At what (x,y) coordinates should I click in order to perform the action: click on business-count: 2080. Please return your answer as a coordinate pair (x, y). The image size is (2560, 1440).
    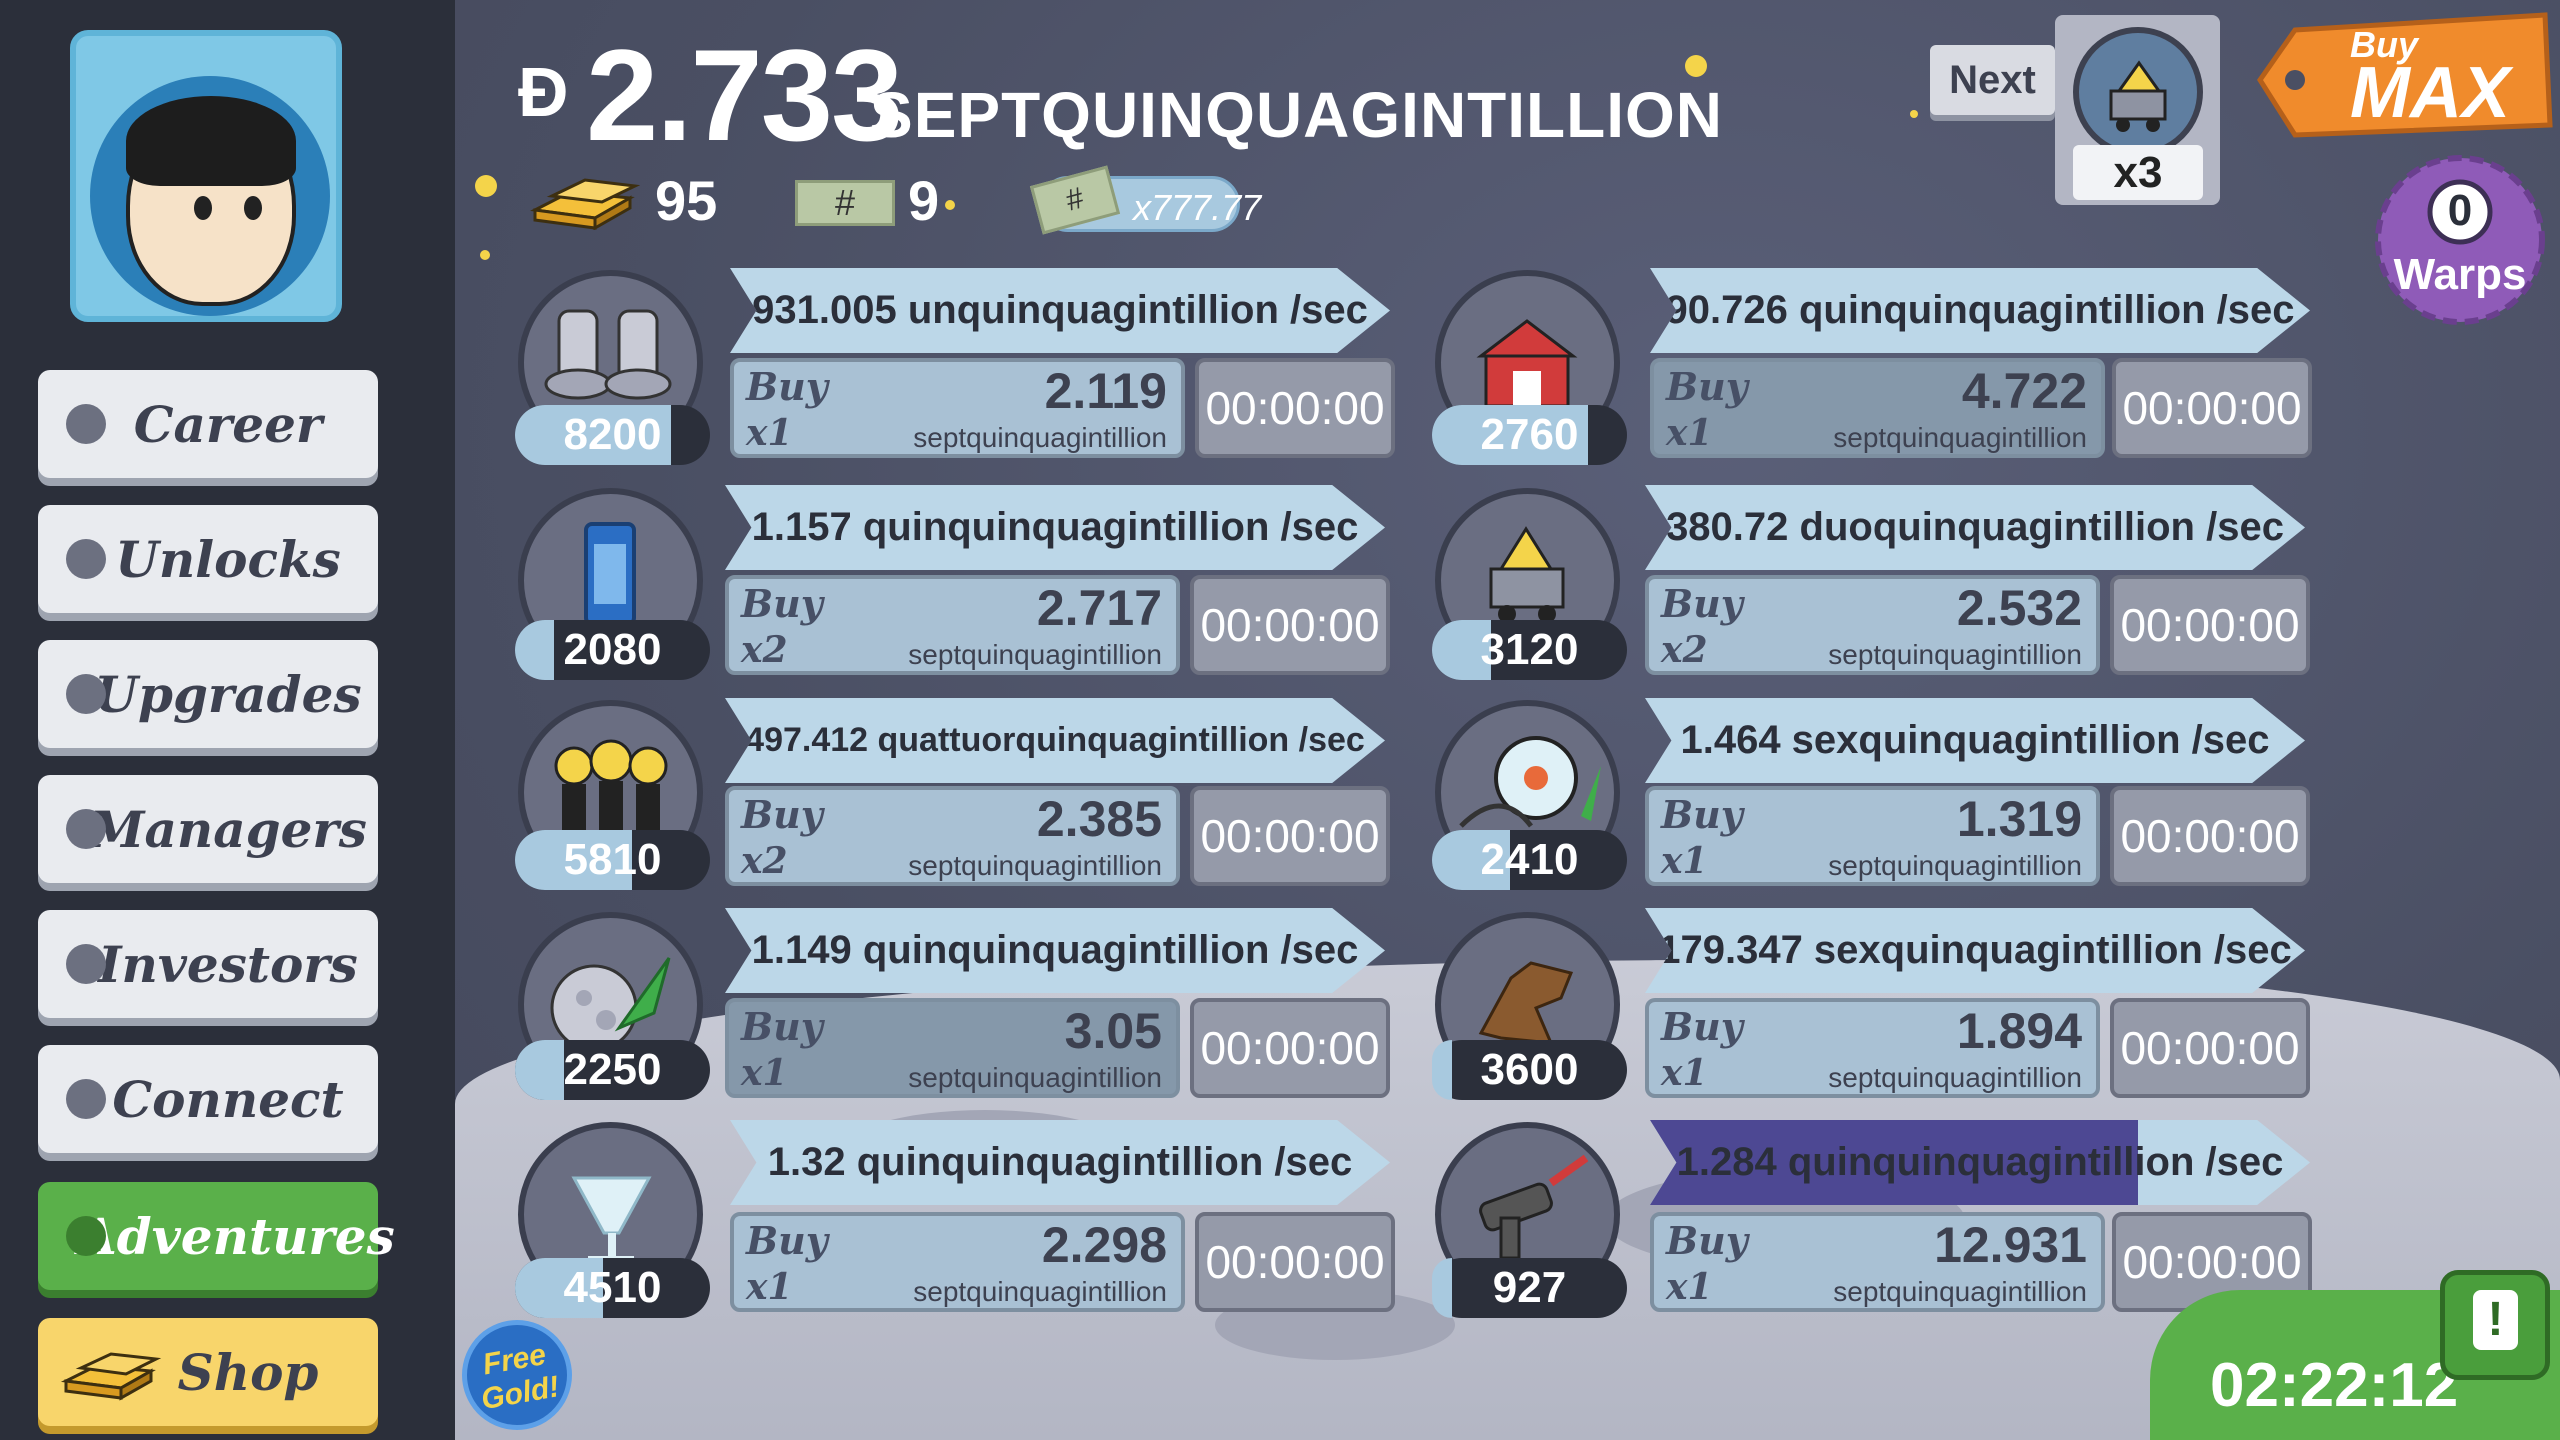
    Looking at the image, I should click on (612, 650).